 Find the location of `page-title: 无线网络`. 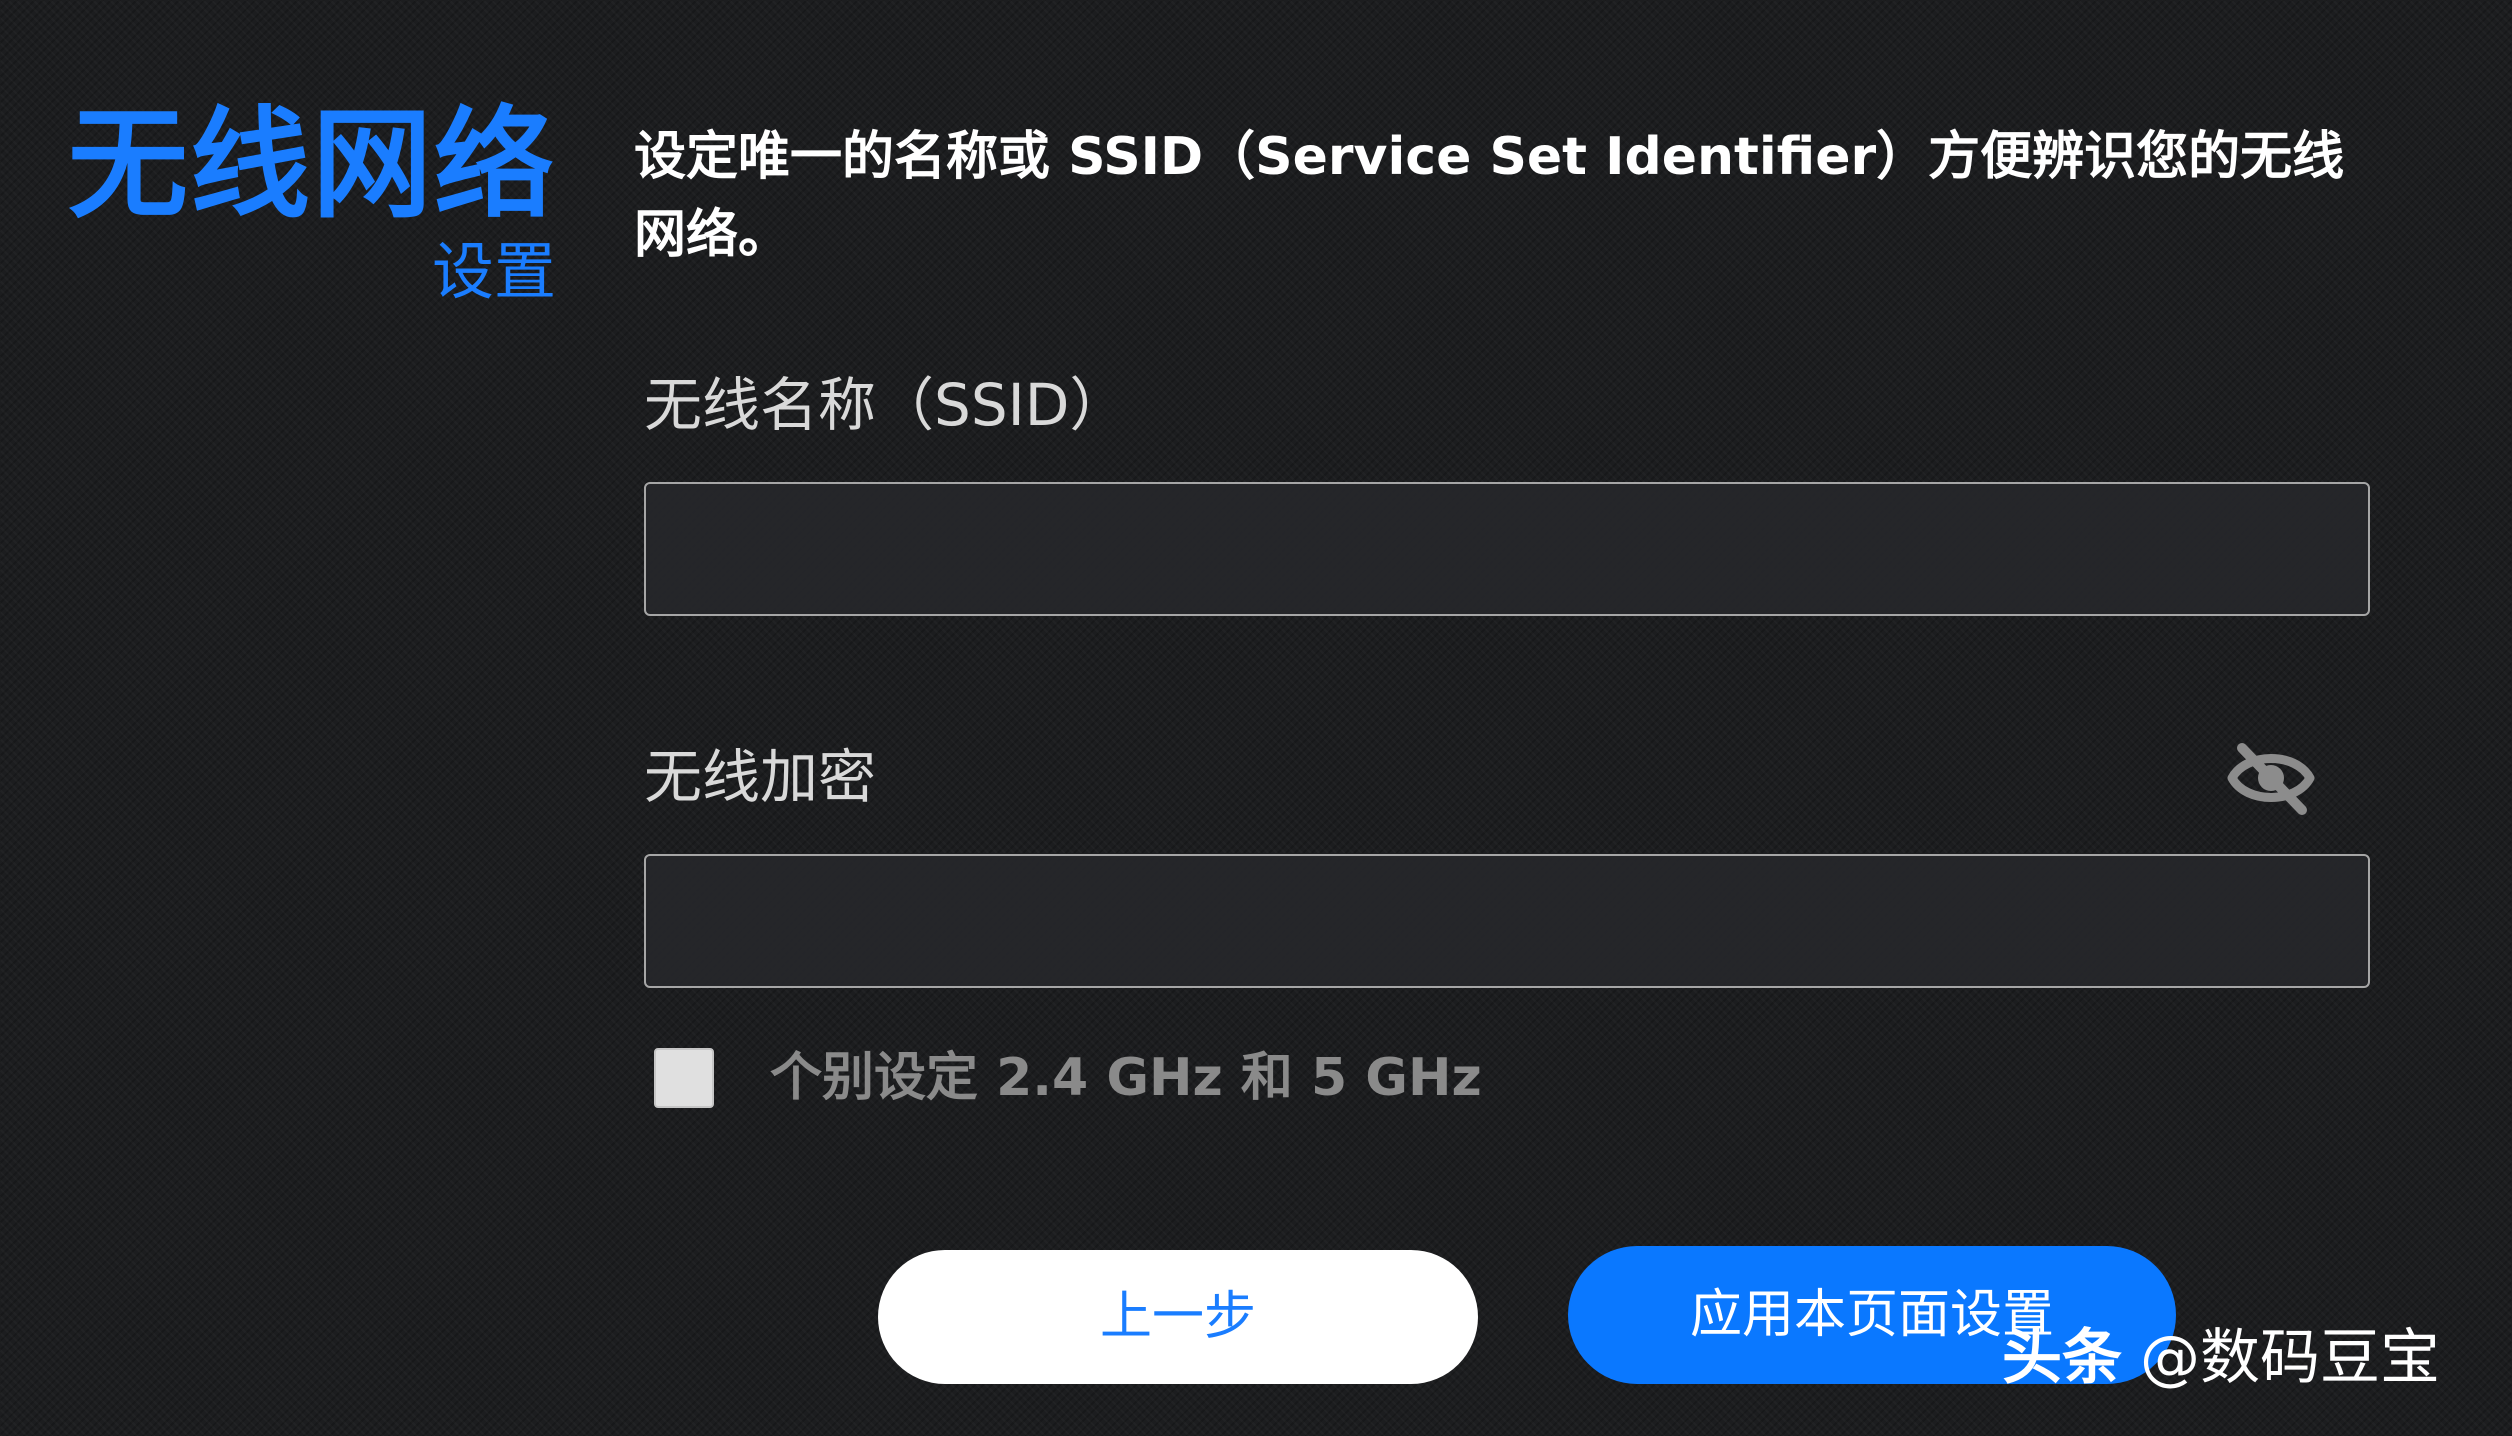

page-title: 无线网络 is located at coordinates (312, 165).